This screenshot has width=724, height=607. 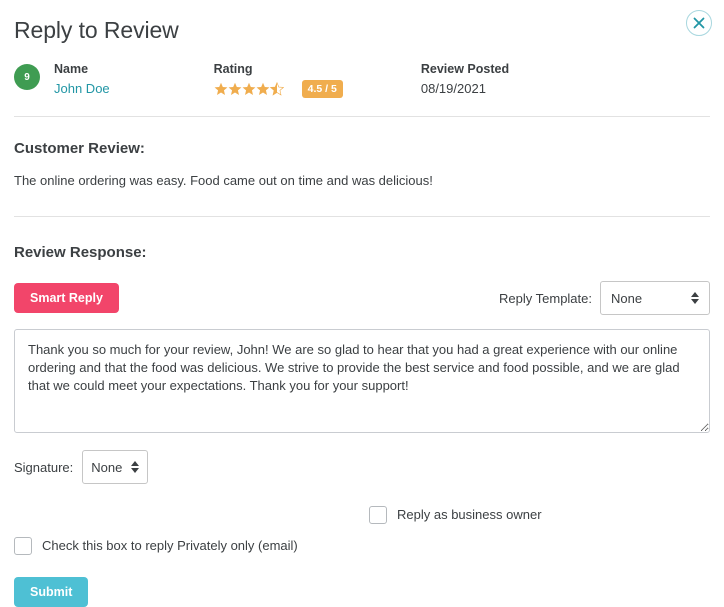 What do you see at coordinates (627, 298) in the screenshot?
I see `reply-template-value: None` at bounding box center [627, 298].